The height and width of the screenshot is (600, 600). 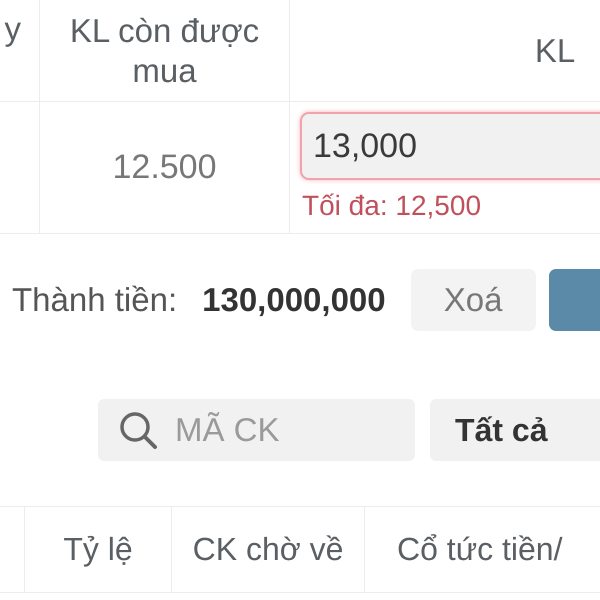 I want to click on search-field: MÃ CK, so click(x=256, y=430).